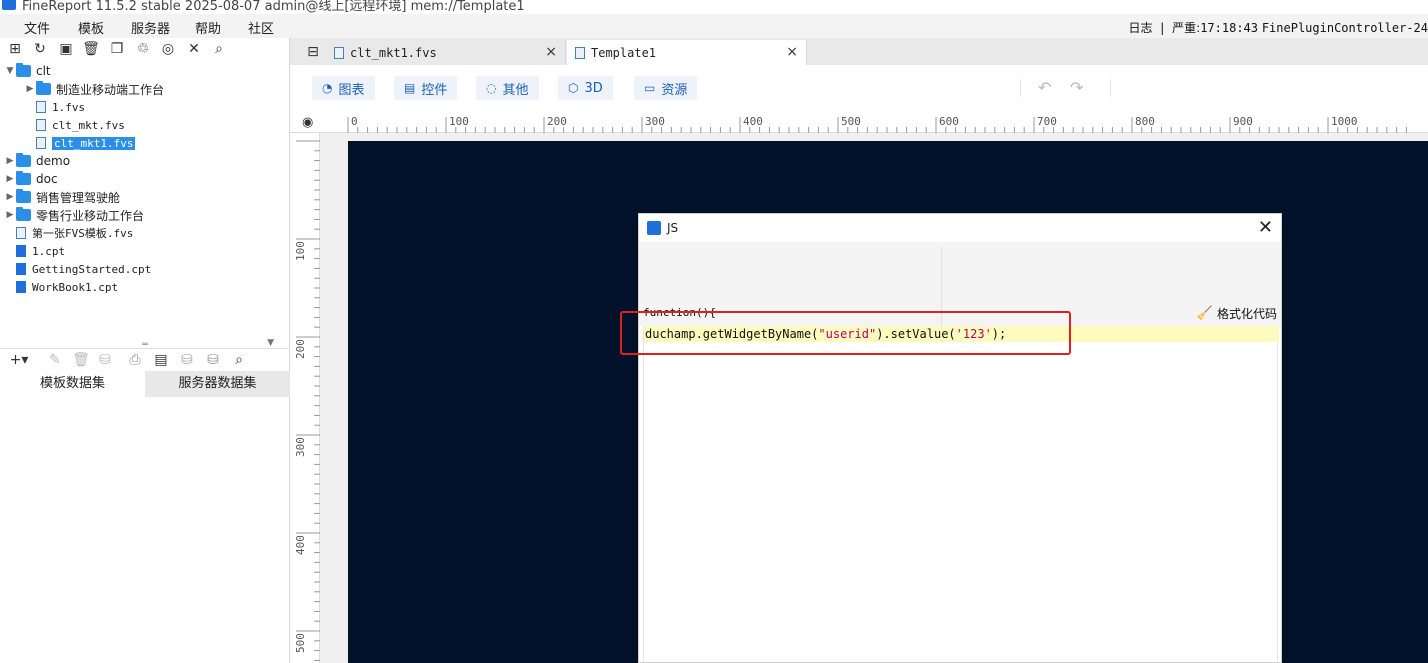 The image size is (1428, 663). I want to click on other-button: ◌ 其他, so click(507, 88).